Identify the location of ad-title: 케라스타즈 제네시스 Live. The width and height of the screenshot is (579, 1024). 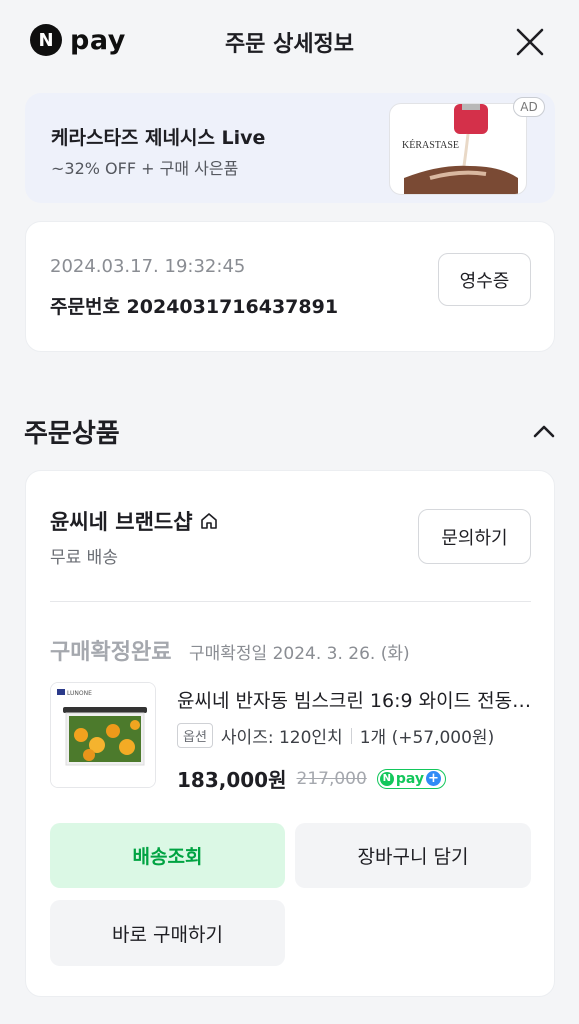
(158, 138).